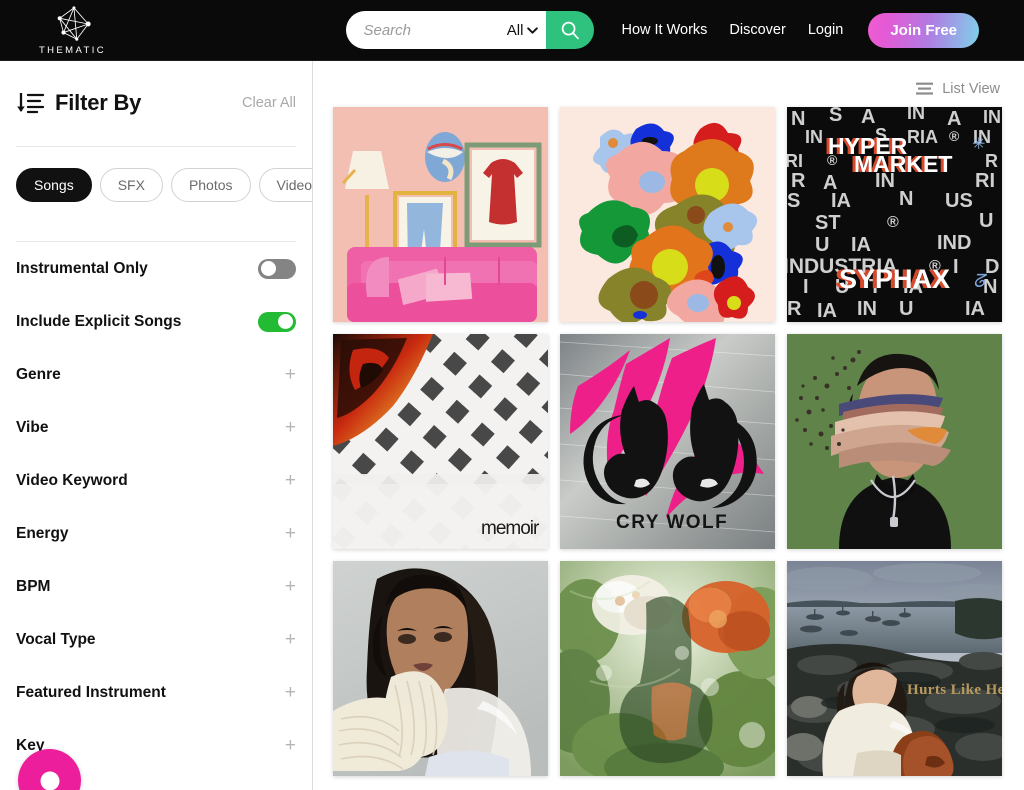  I want to click on hurts-like-hell-album-art: Hurts Like Hell, so click(894, 668).